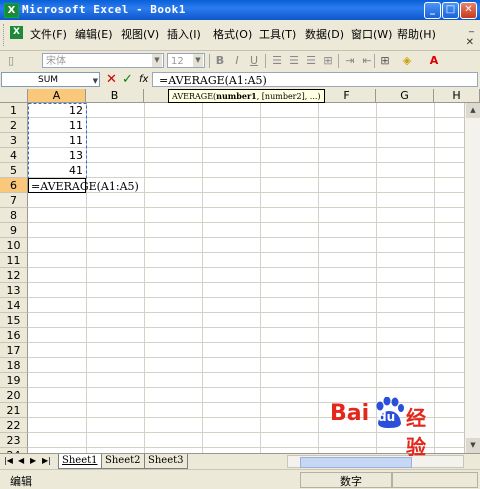  I want to click on bold-button: B, so click(220, 60).